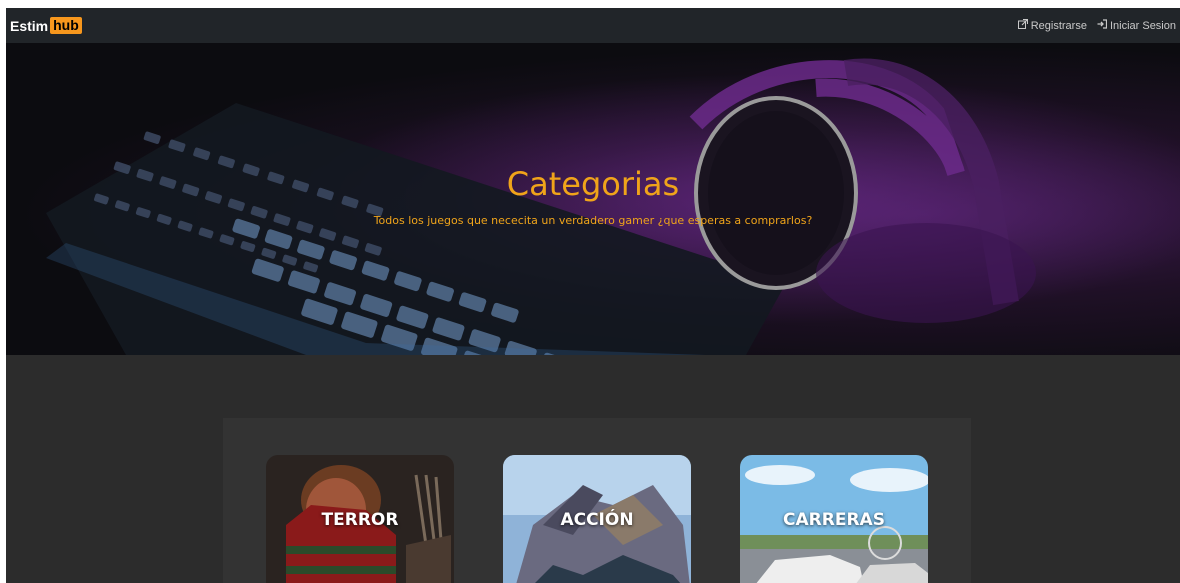  I want to click on page-title: Categorias, so click(593, 184).